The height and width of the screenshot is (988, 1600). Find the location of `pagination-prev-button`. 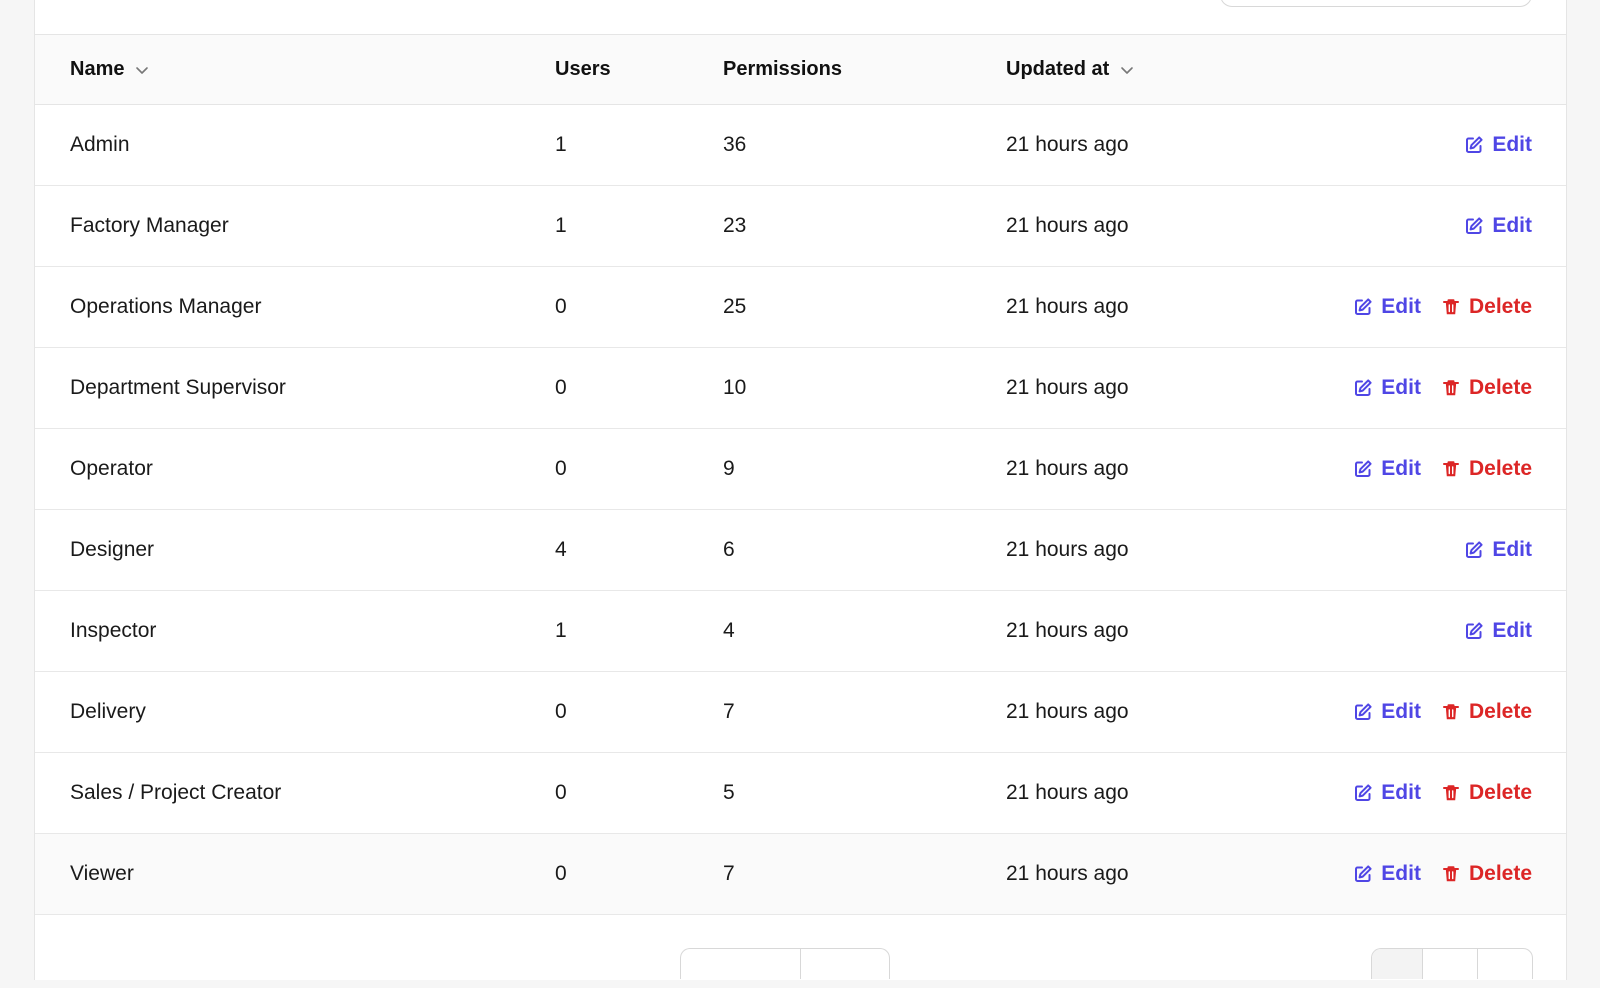

pagination-prev-button is located at coordinates (1397, 964).